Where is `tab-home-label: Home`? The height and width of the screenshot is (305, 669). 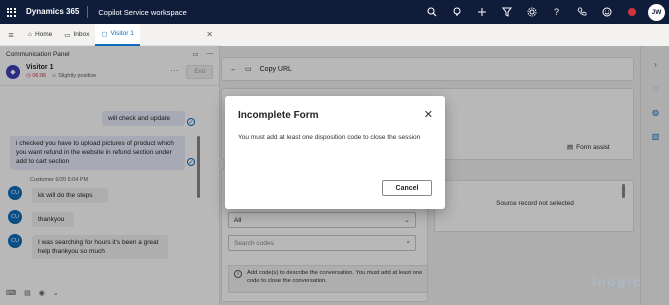 tab-home-label: Home is located at coordinates (43, 34).